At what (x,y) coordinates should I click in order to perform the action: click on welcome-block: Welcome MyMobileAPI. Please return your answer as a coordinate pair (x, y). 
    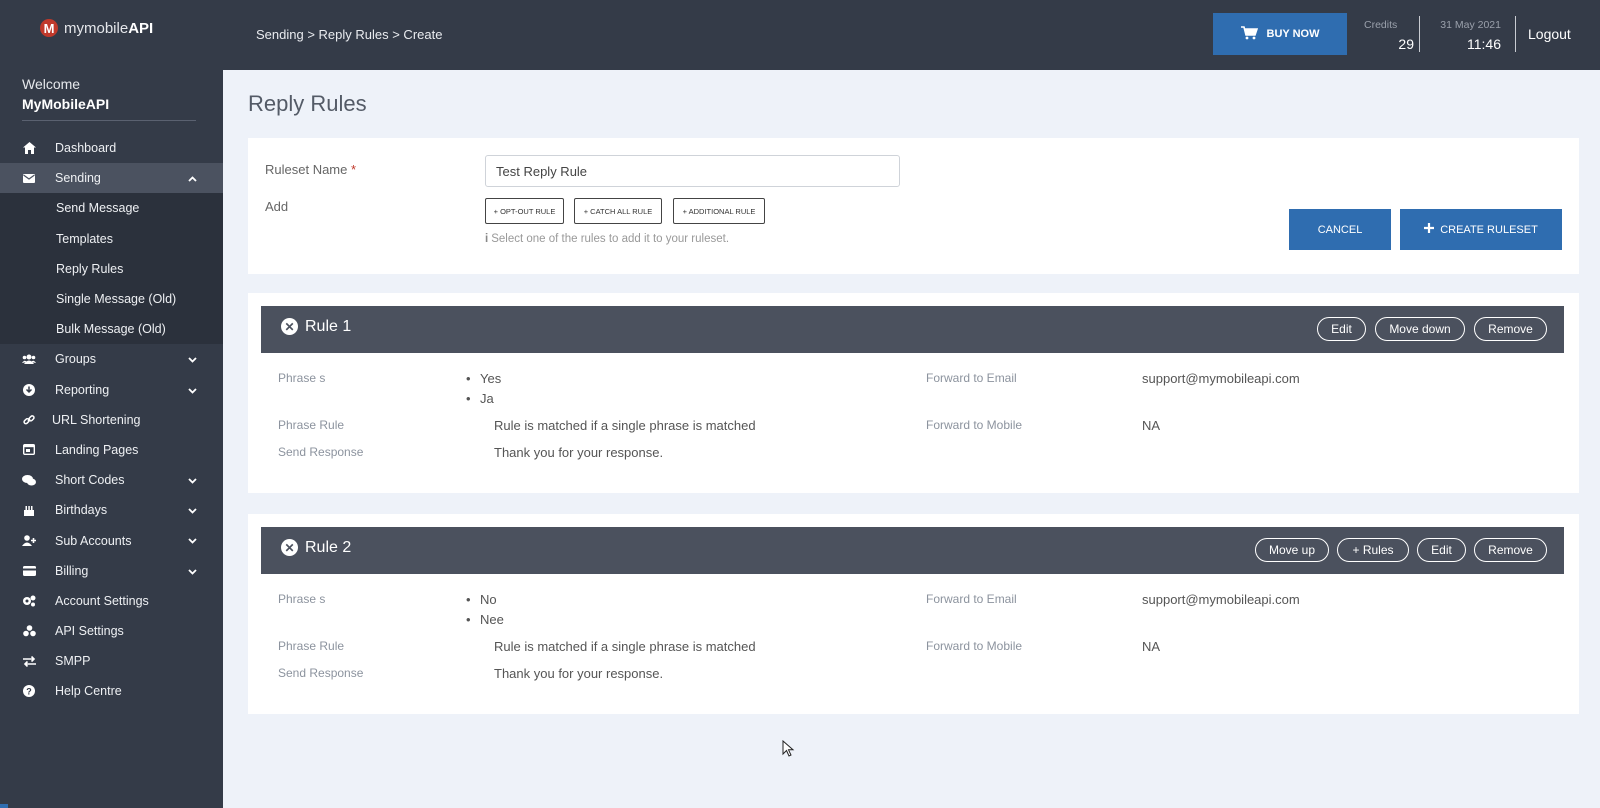
    Looking at the image, I should click on (111, 88).